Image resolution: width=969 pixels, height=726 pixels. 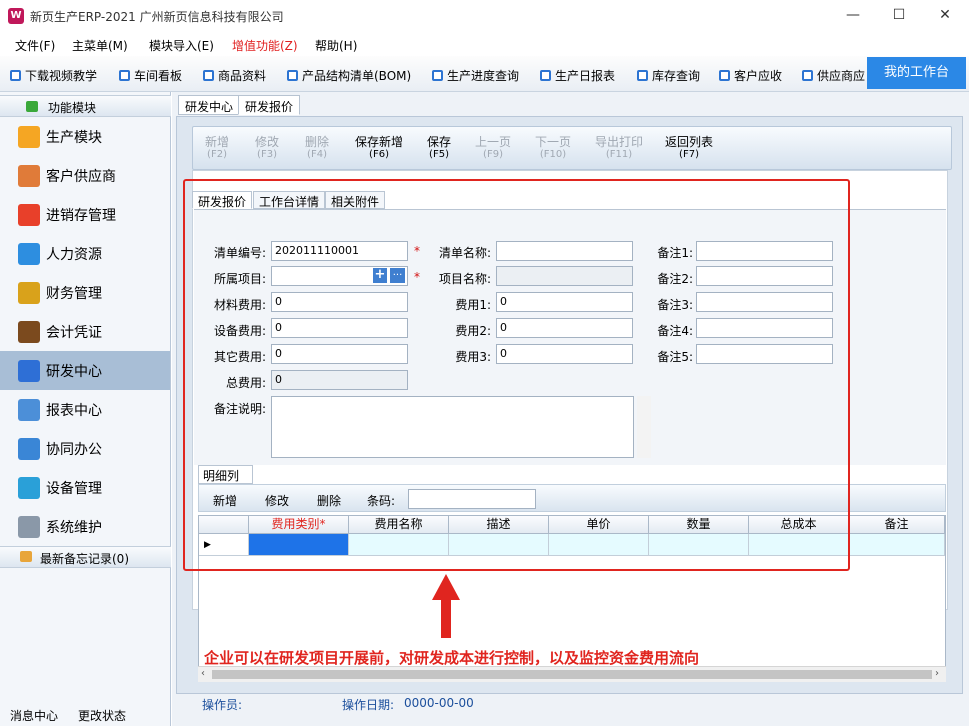 I want to click on sidebar-item-office: 协同办公, so click(x=85, y=448).